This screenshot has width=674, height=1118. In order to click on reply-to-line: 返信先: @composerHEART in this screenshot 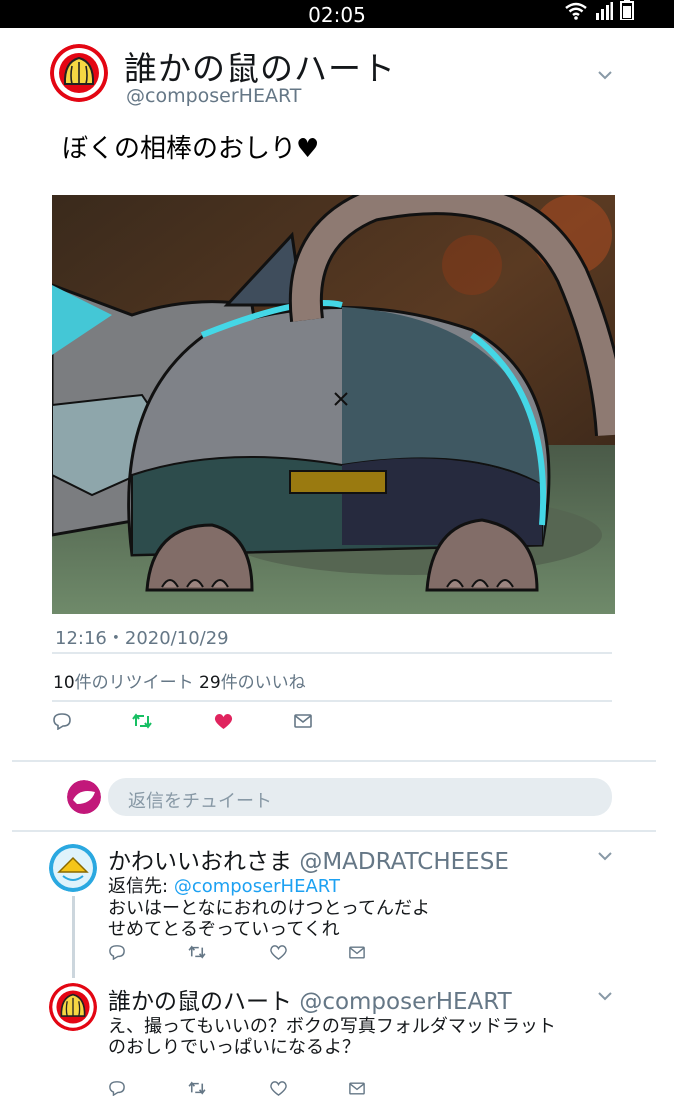, I will do `click(224, 885)`.